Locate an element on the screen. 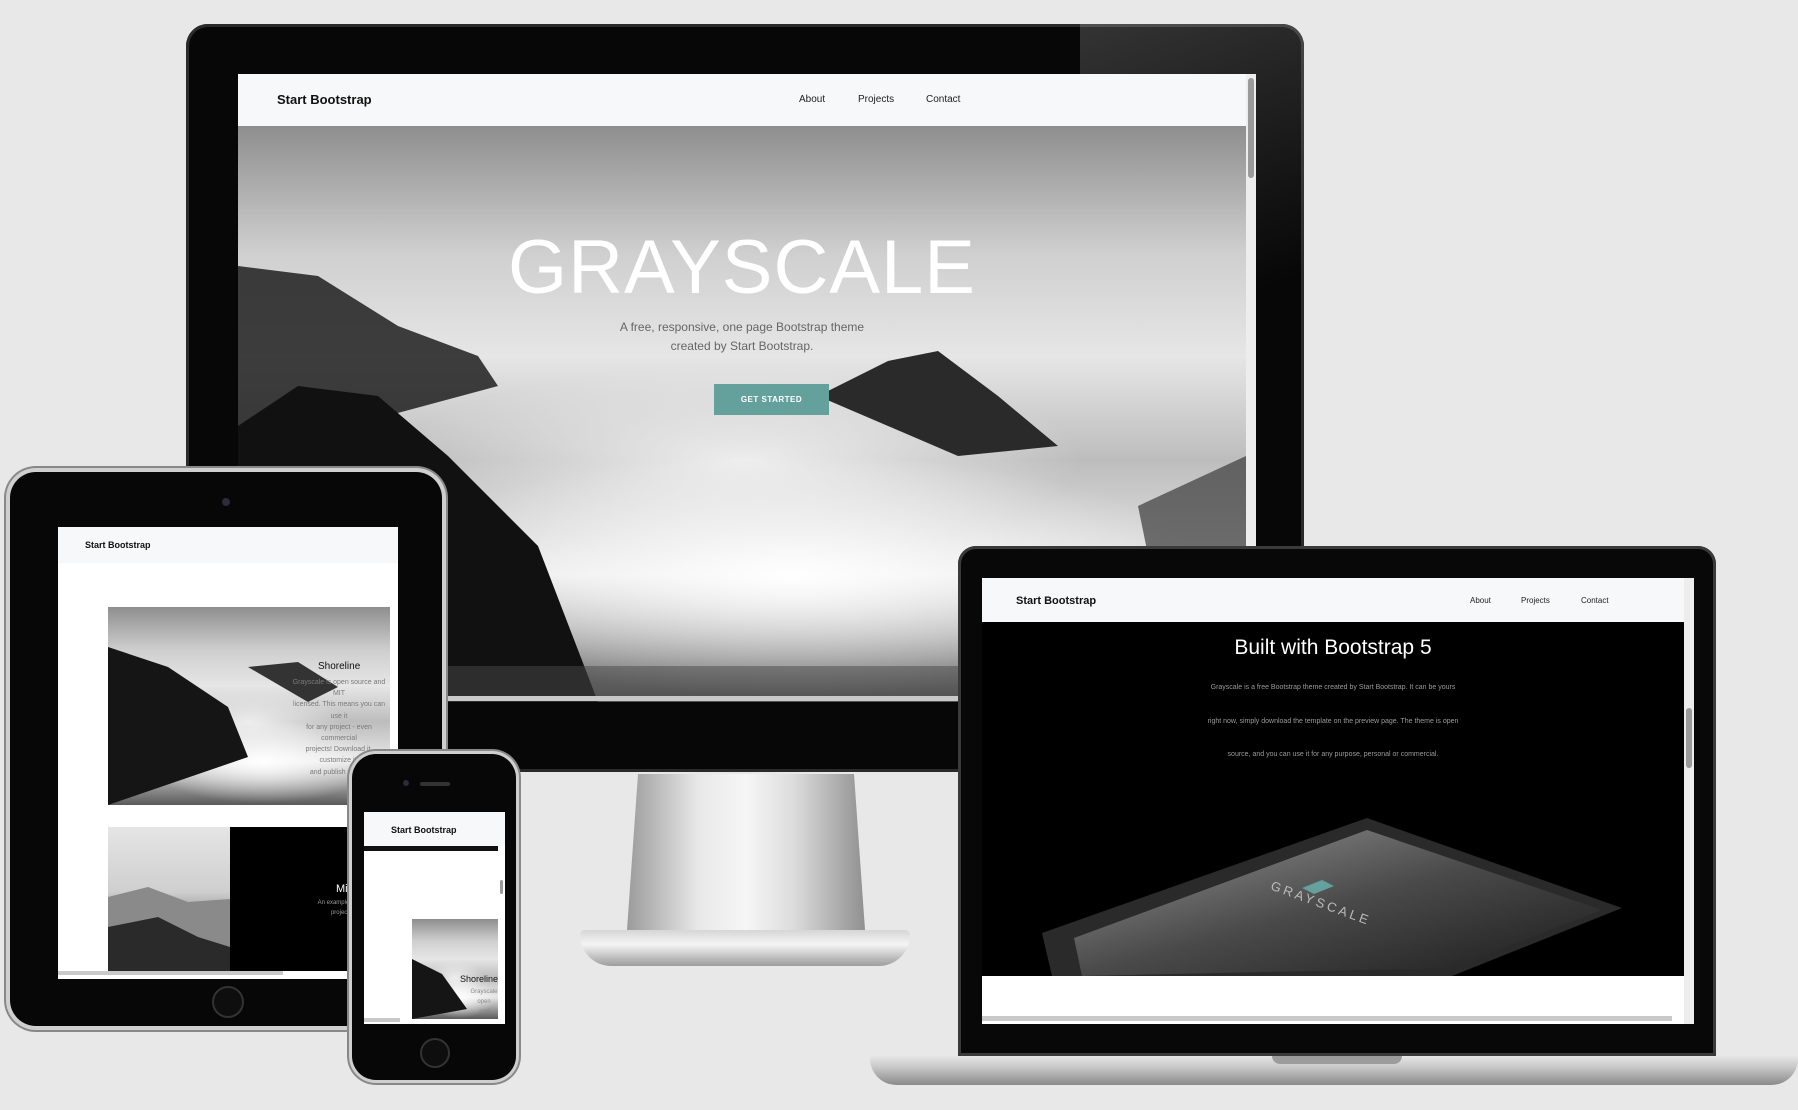  desktop-navbar: Start Bootstrap About Projects Contact is located at coordinates (747, 100).